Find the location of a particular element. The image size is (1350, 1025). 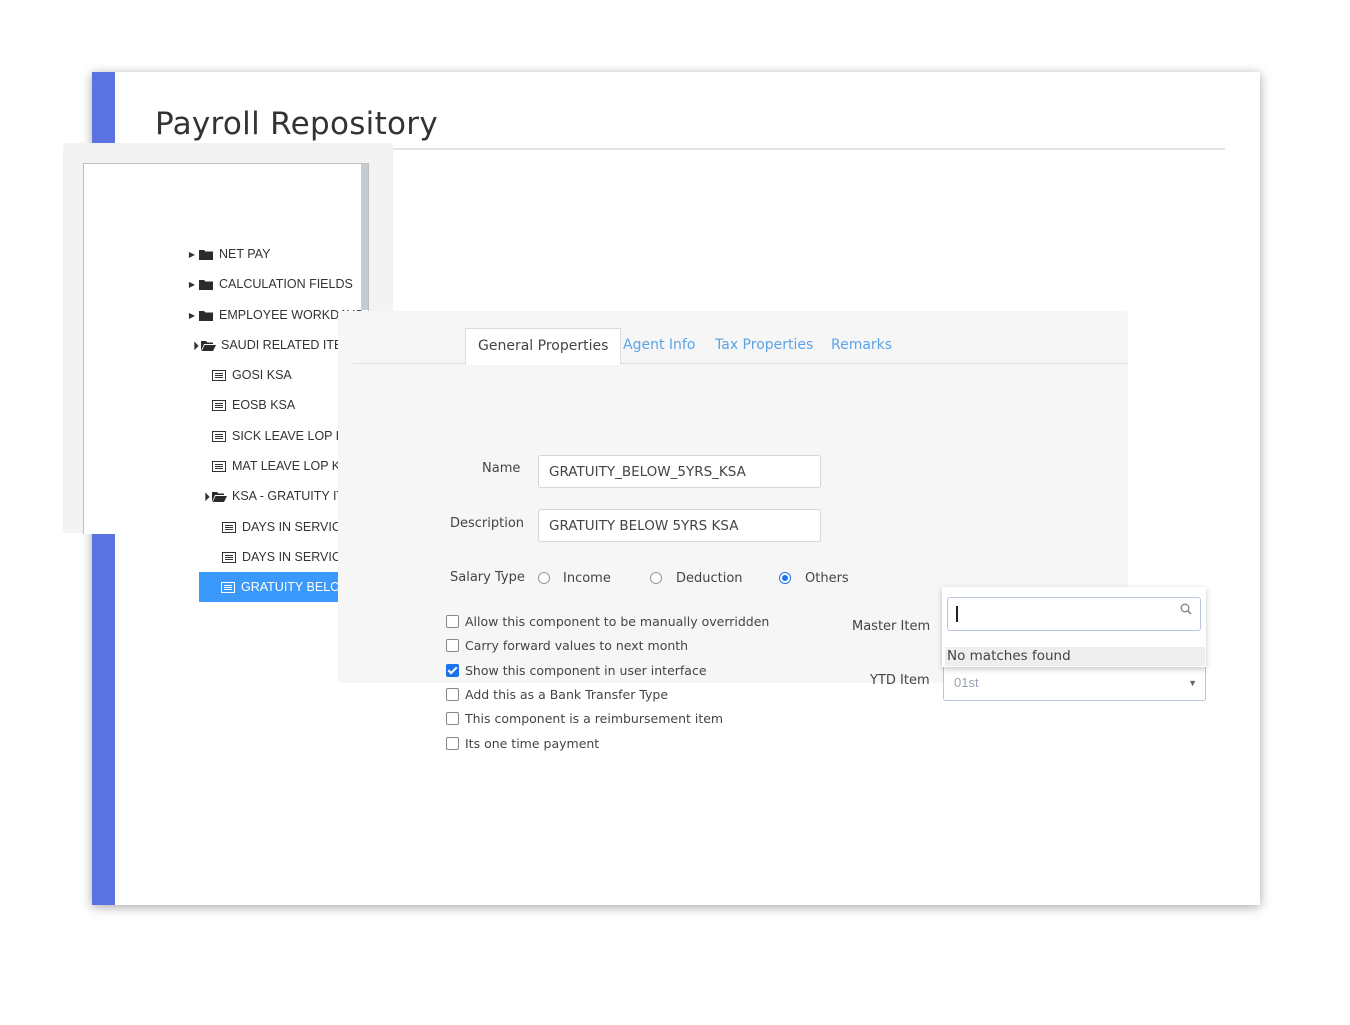

ytd-item-select: 01st ▼ is located at coordinates (1074, 684).